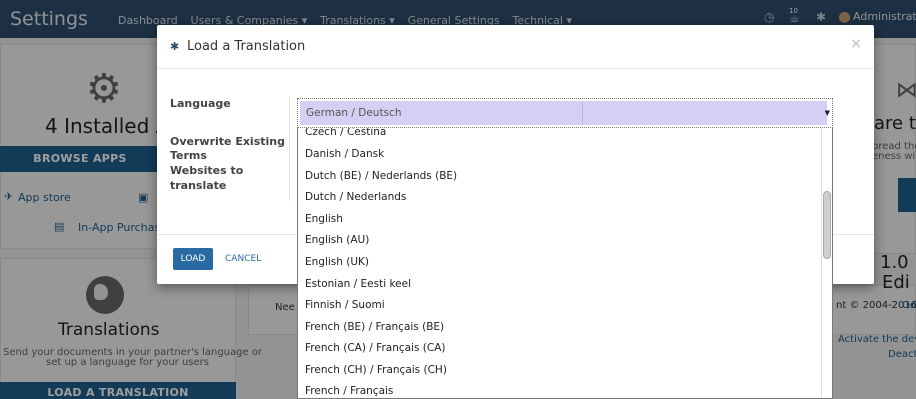 This screenshot has width=916, height=399. I want to click on modal-title: Load a Translation, so click(246, 46).